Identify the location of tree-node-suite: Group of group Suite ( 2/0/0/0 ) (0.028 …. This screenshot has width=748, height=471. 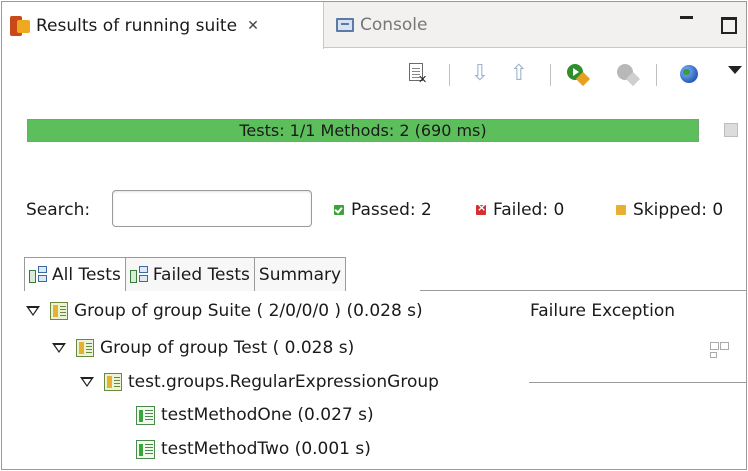
(224, 311).